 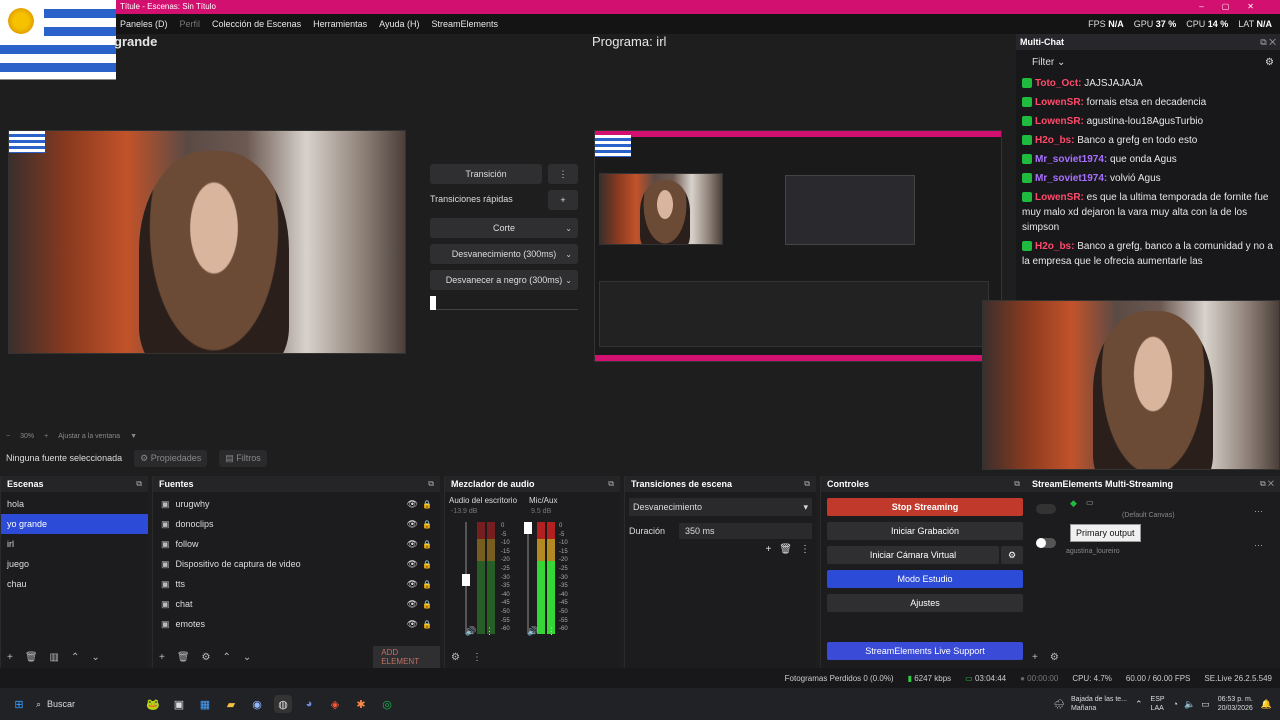 I want to click on desktop-volume-handle, so click(x=466, y=580).